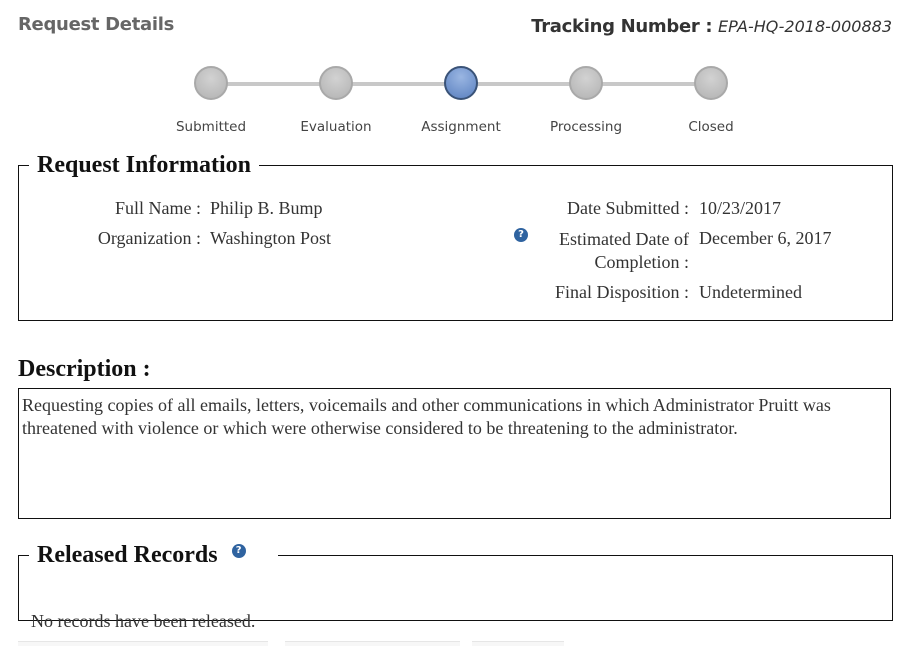  What do you see at coordinates (586, 127) in the screenshot?
I see `step-label: Processing` at bounding box center [586, 127].